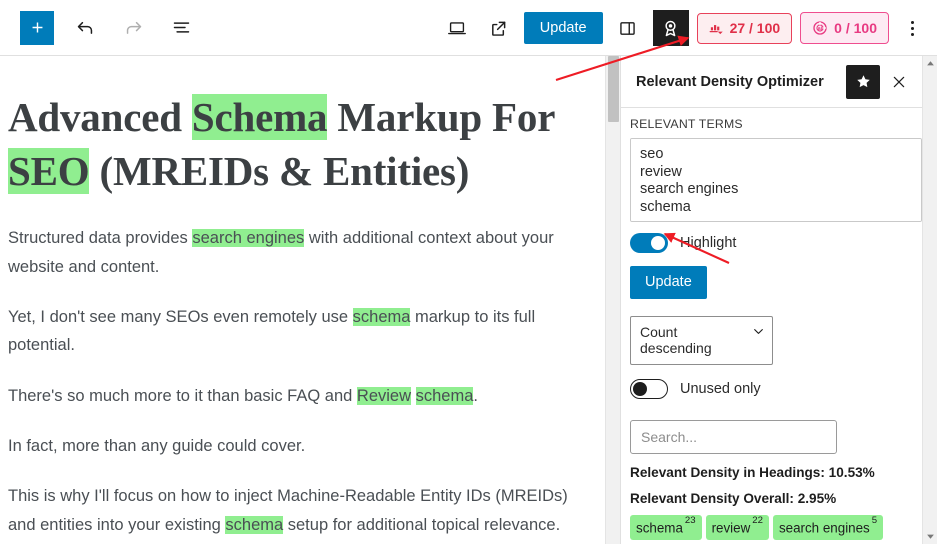 Image resolution: width=937 pixels, height=544 pixels. What do you see at coordinates (612, 300) in the screenshot?
I see `editor-scrollbar` at bounding box center [612, 300].